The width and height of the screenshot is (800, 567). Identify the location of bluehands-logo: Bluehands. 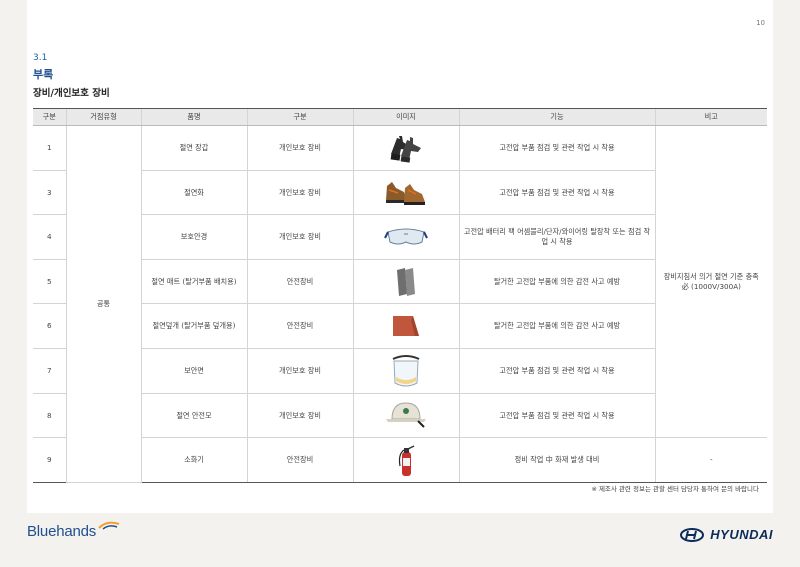
(73, 530).